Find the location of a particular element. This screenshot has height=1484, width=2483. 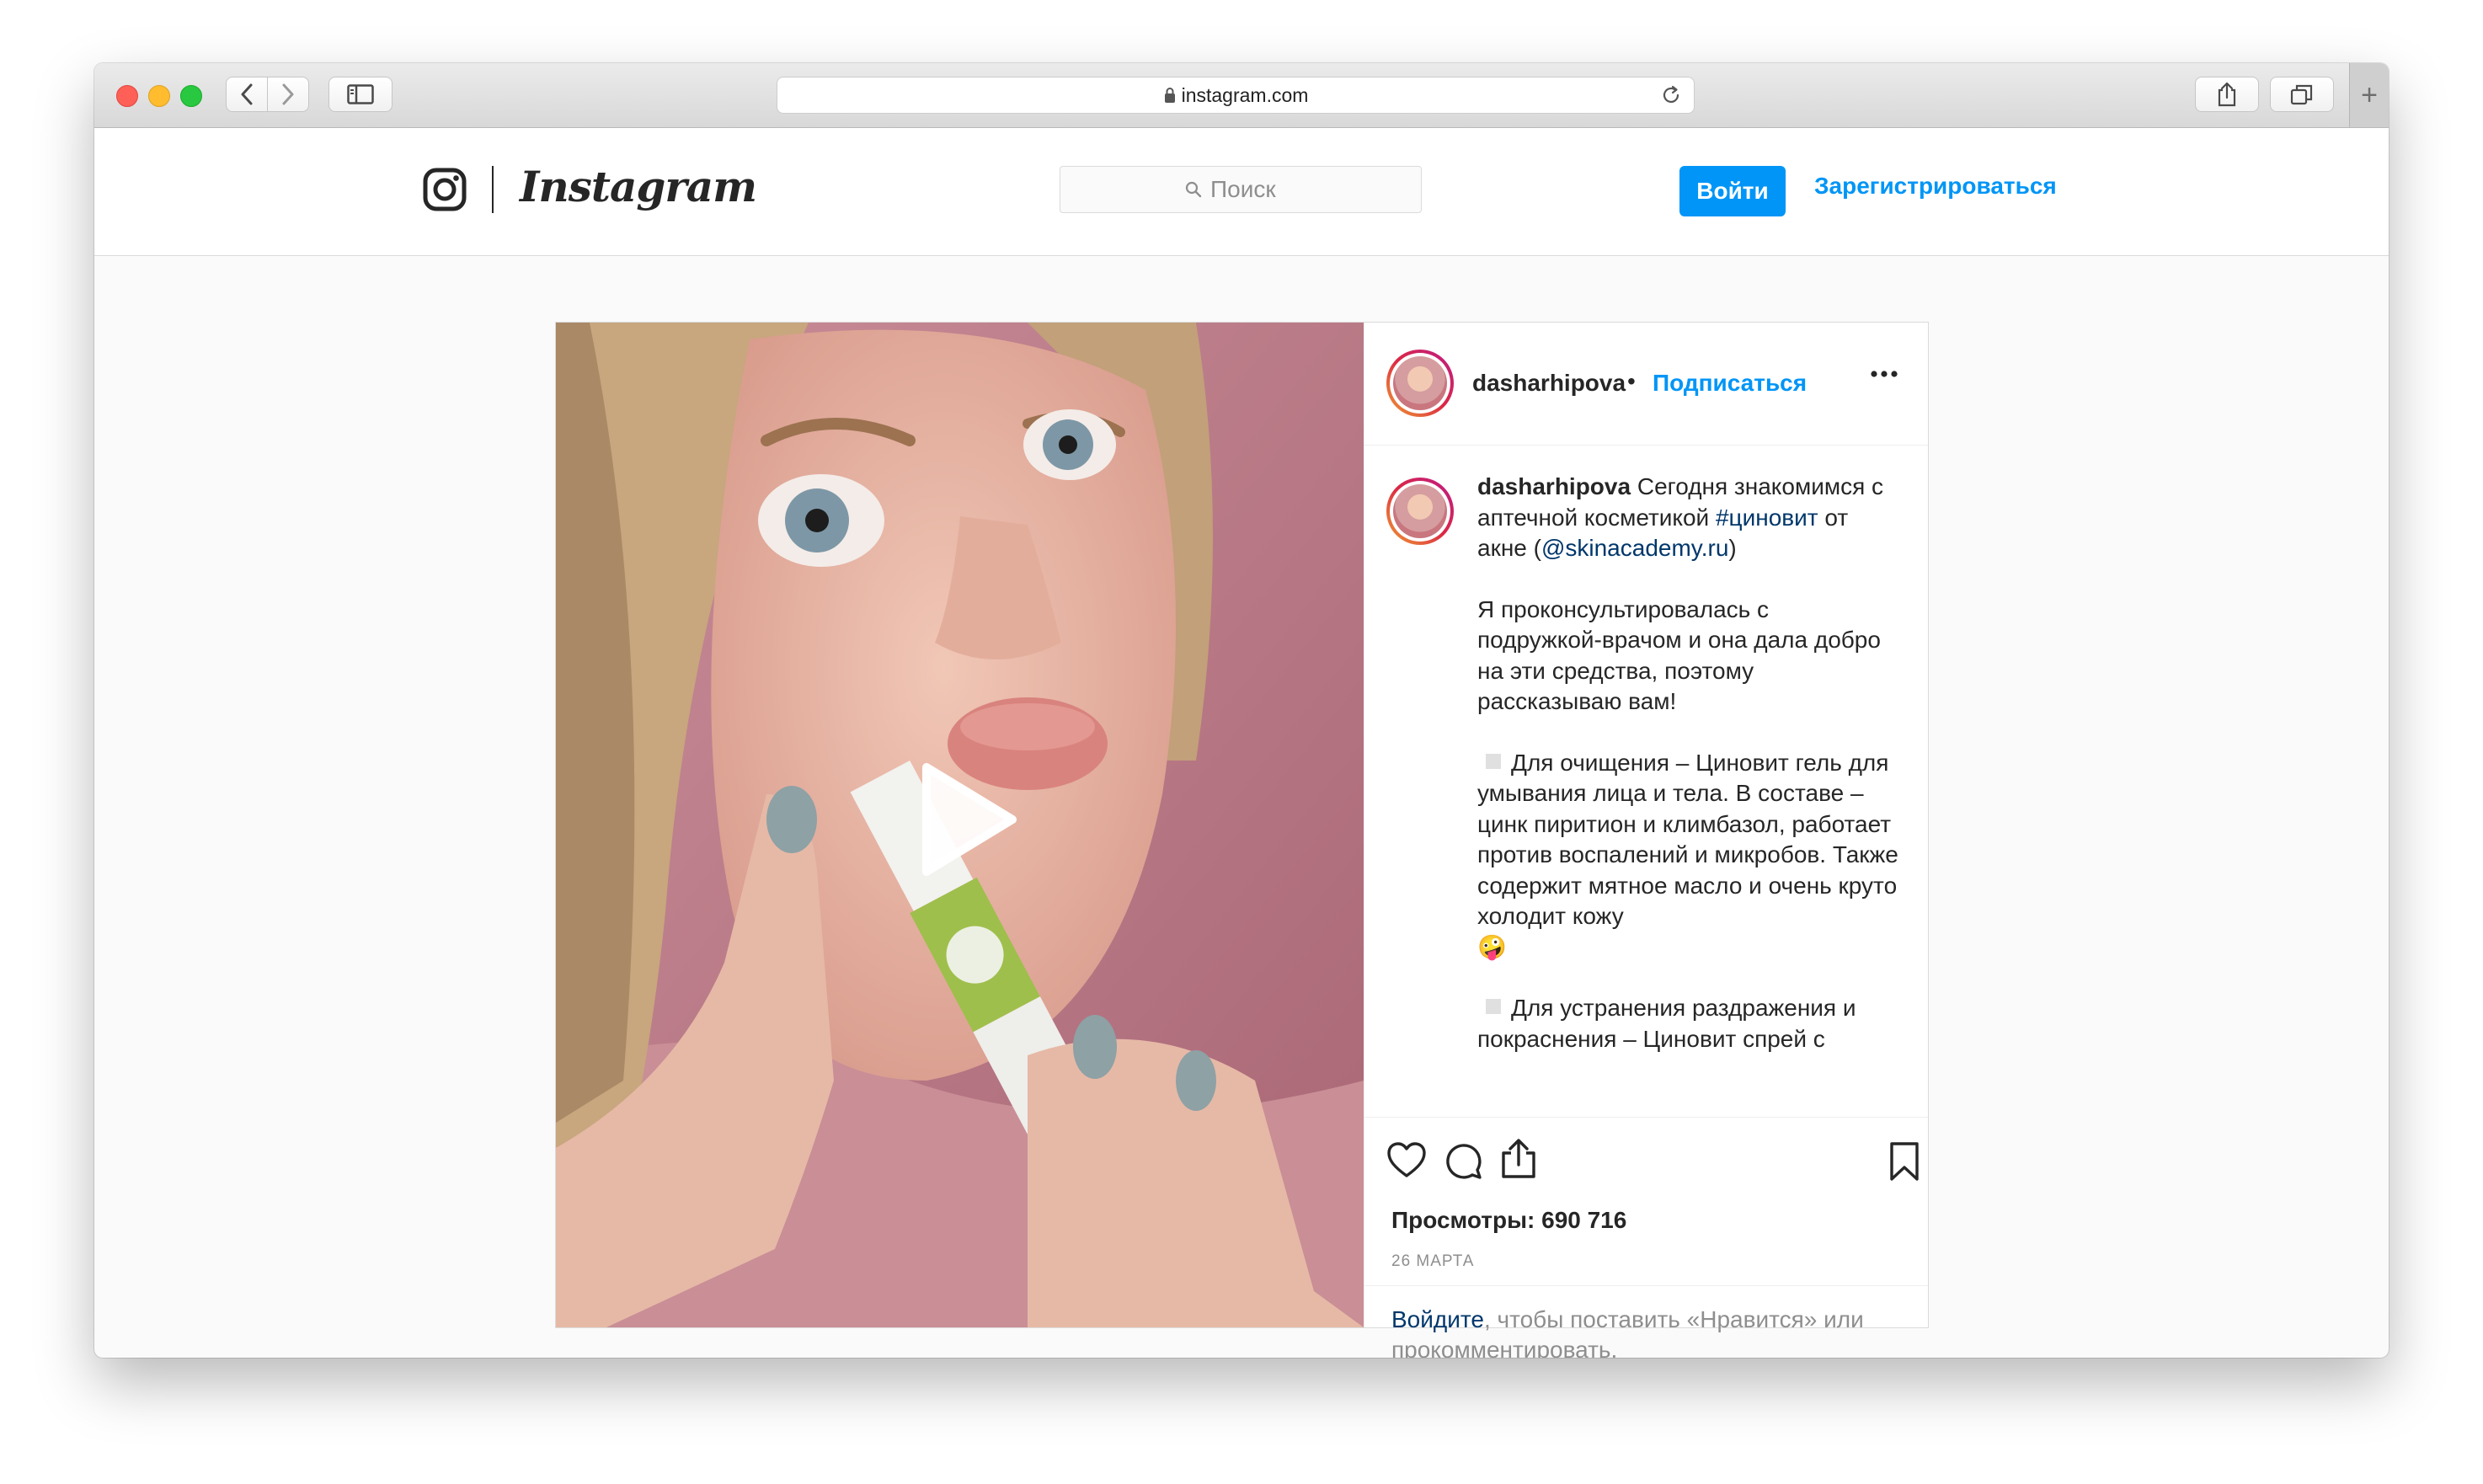

close-window-button is located at coordinates (127, 96).